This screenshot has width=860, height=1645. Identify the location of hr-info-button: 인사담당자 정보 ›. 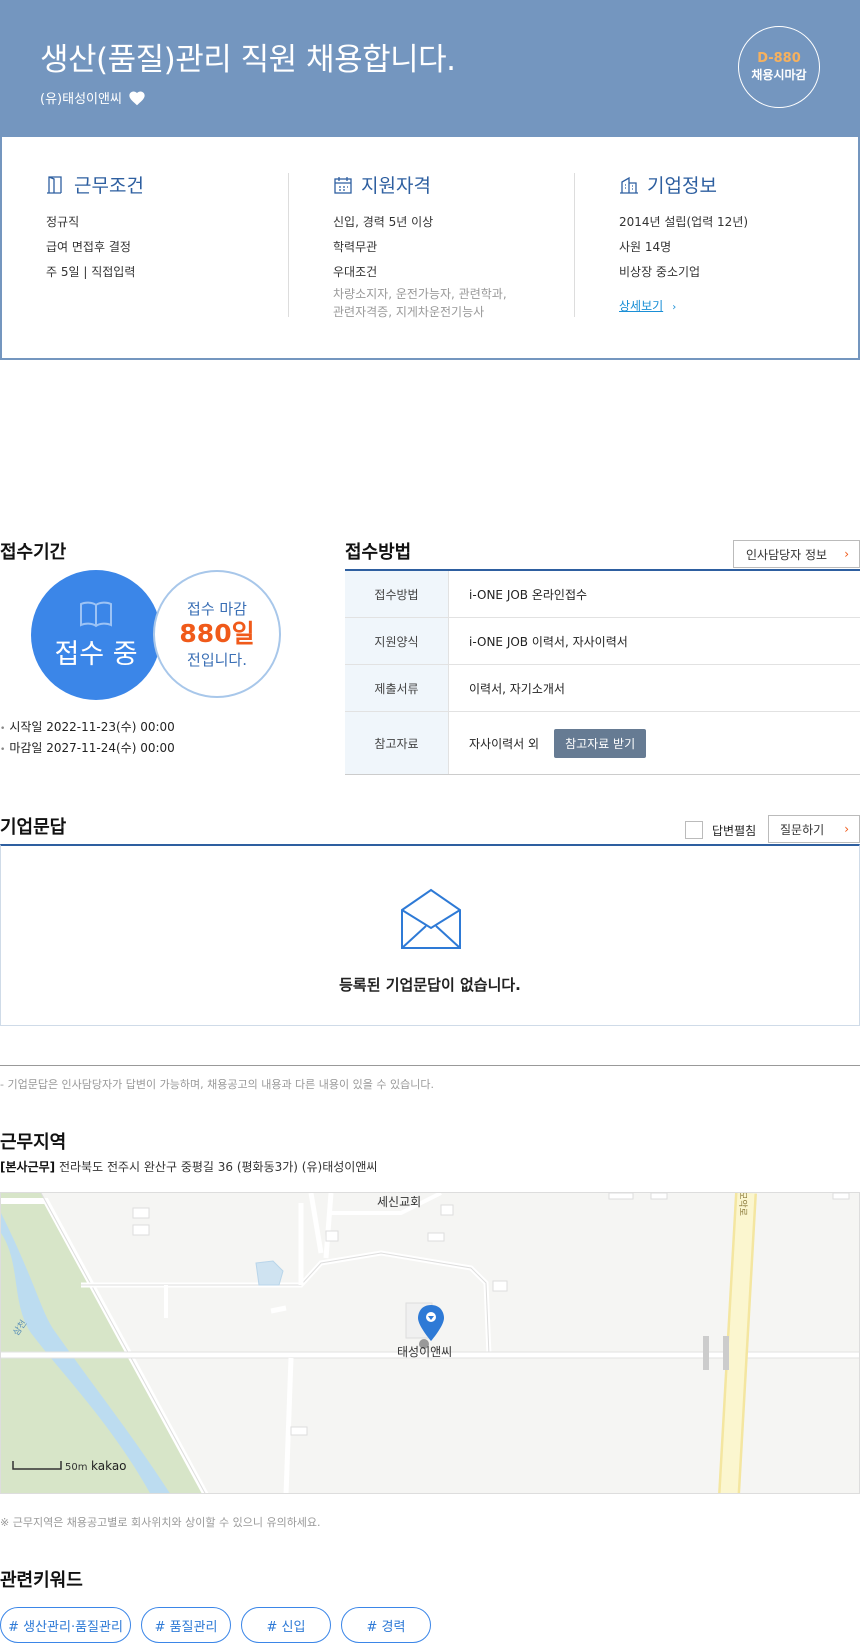
(796, 554).